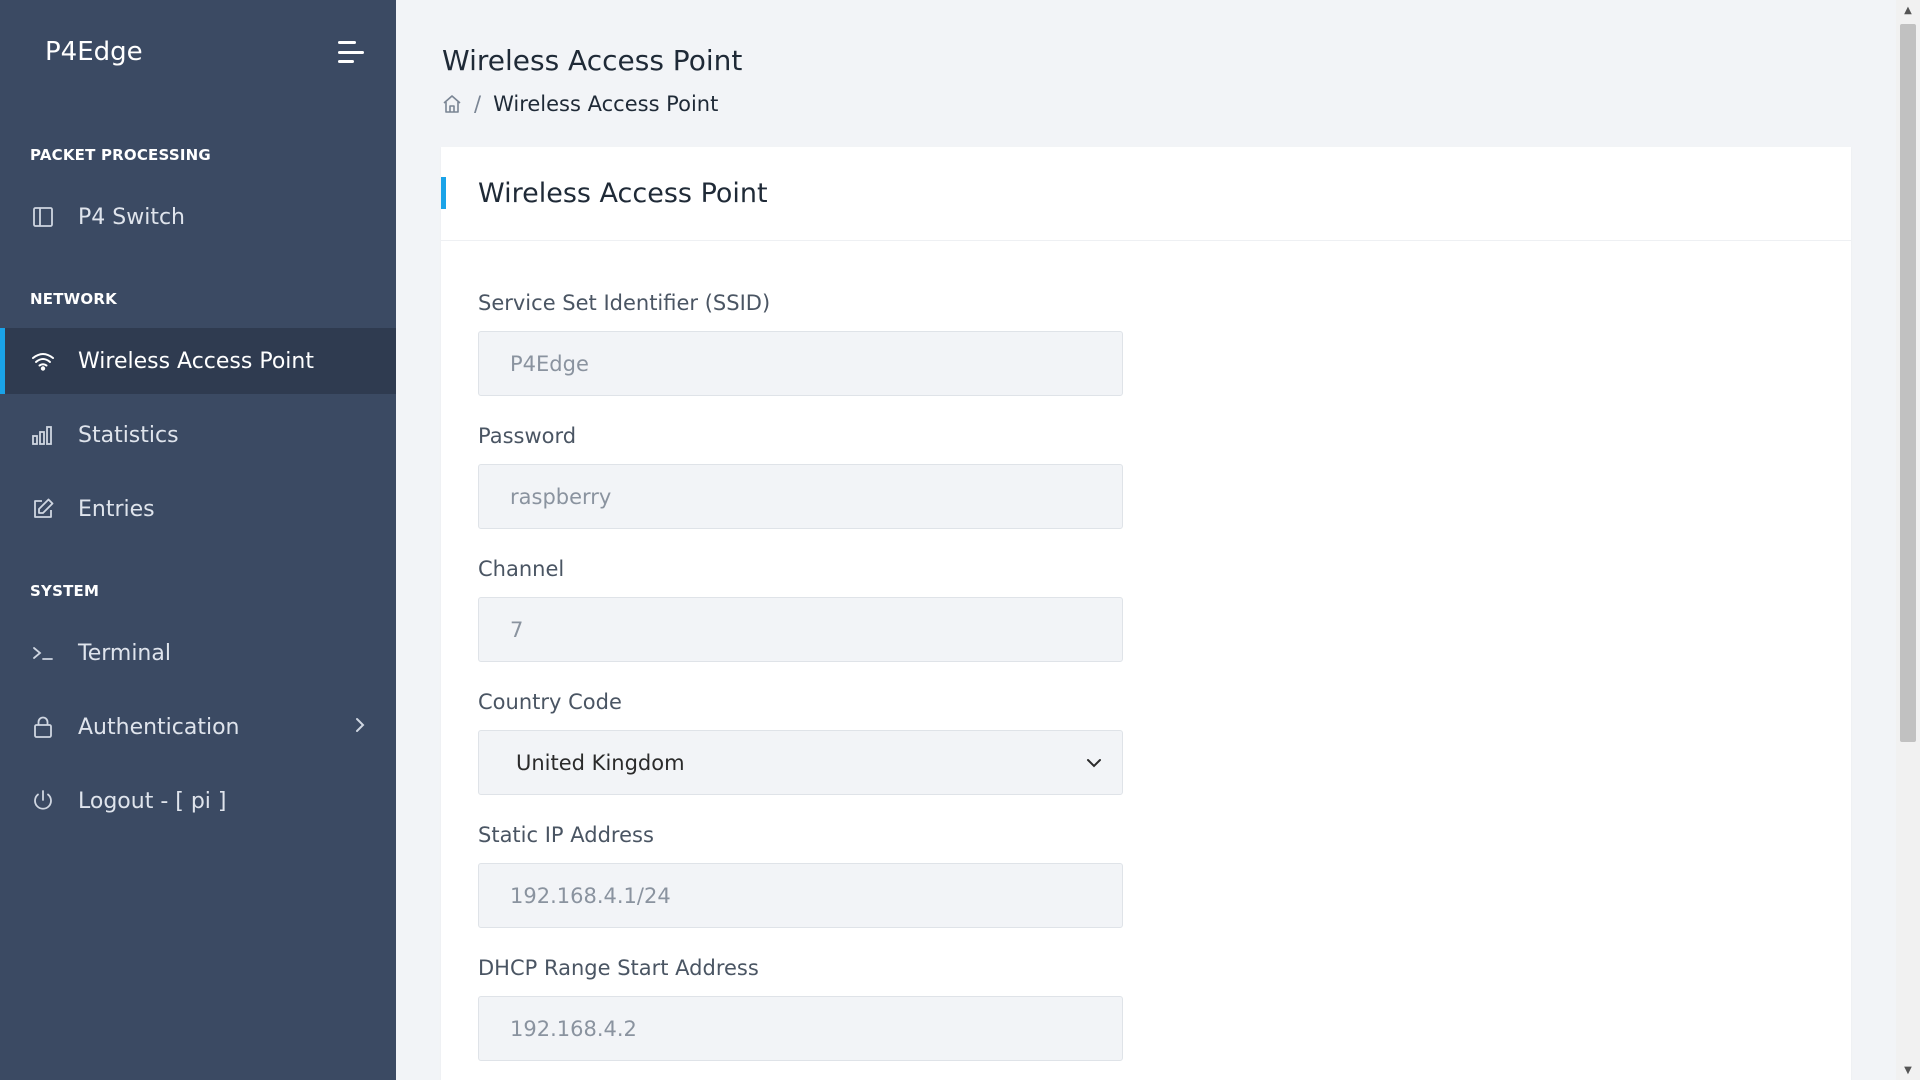 Image resolution: width=1920 pixels, height=1080 pixels. I want to click on lock-icon, so click(43, 727).